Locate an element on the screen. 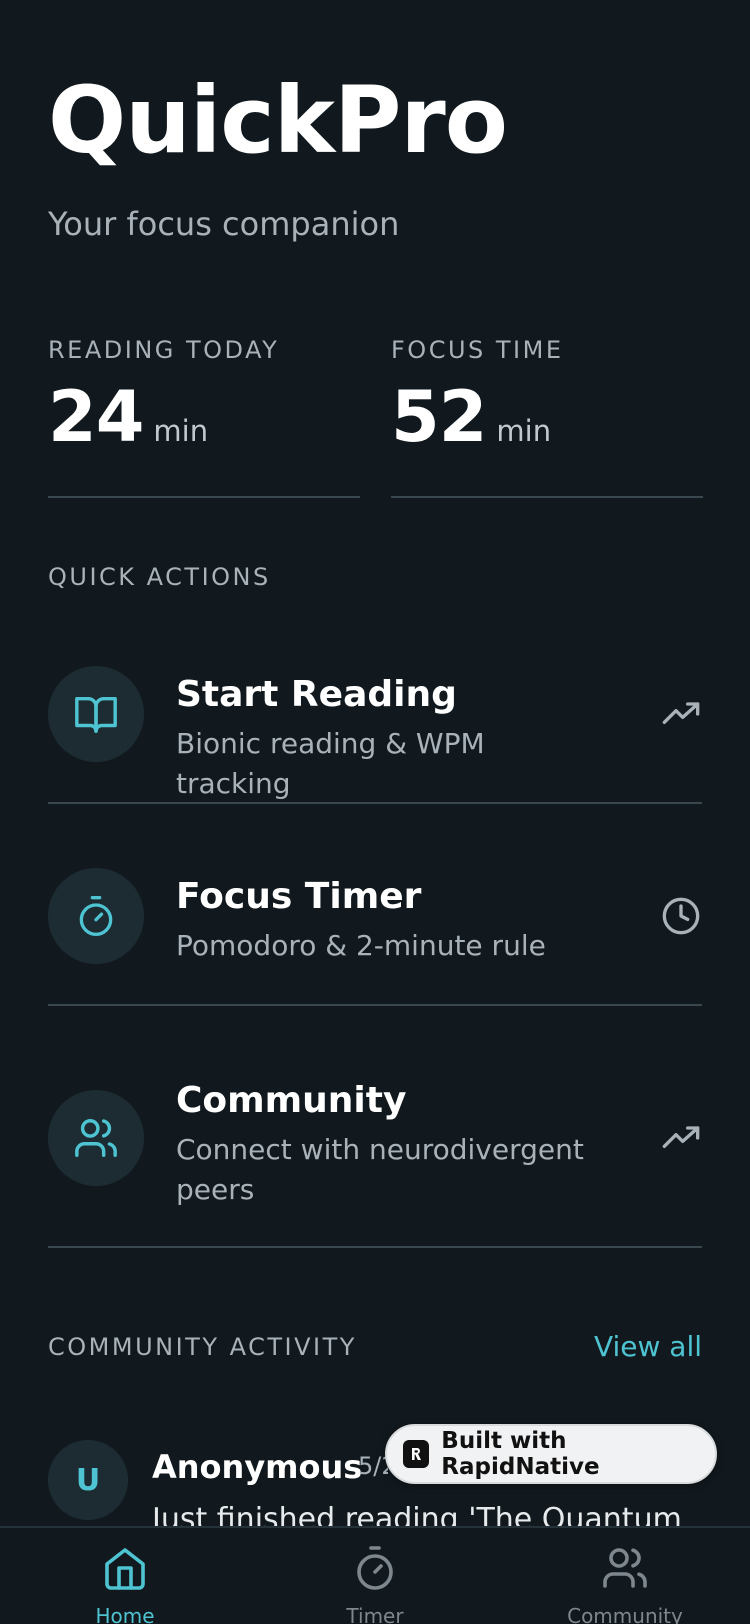 Image resolution: width=750 pixels, height=1624 pixels. action-subtitle: Connect with neurodivergent peers is located at coordinates (380, 1169).